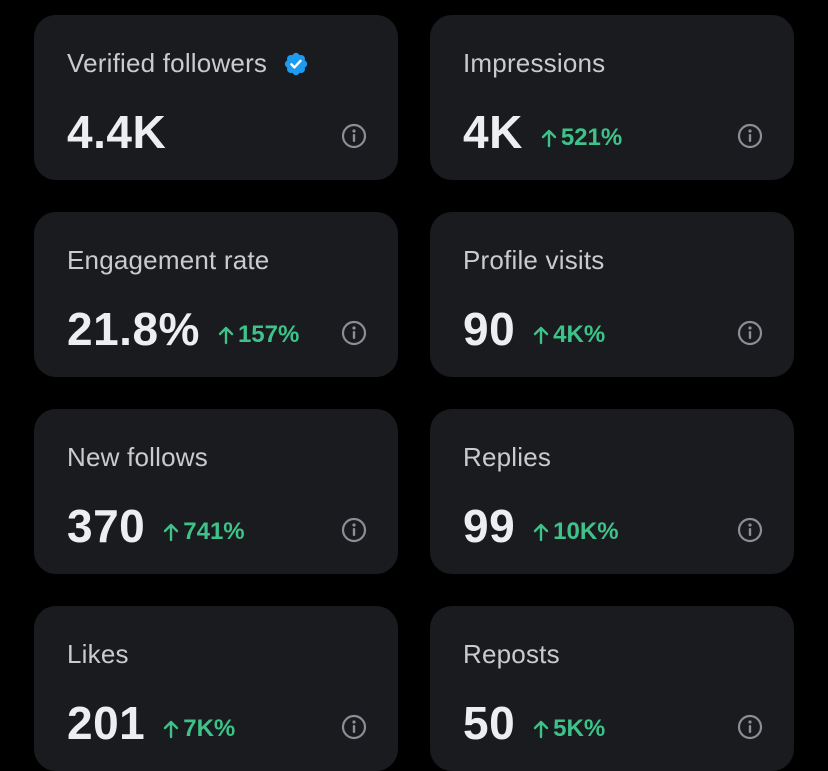 The image size is (828, 771). I want to click on metric-label-row: Replies, so click(507, 457).